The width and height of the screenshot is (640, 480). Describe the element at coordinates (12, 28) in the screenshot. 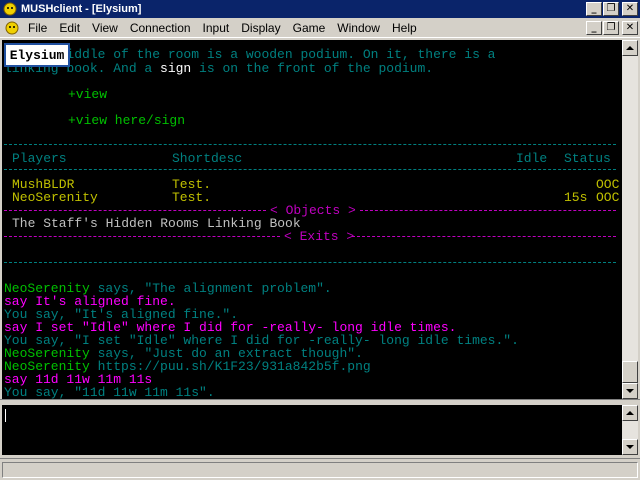

I see `document-icon` at that location.